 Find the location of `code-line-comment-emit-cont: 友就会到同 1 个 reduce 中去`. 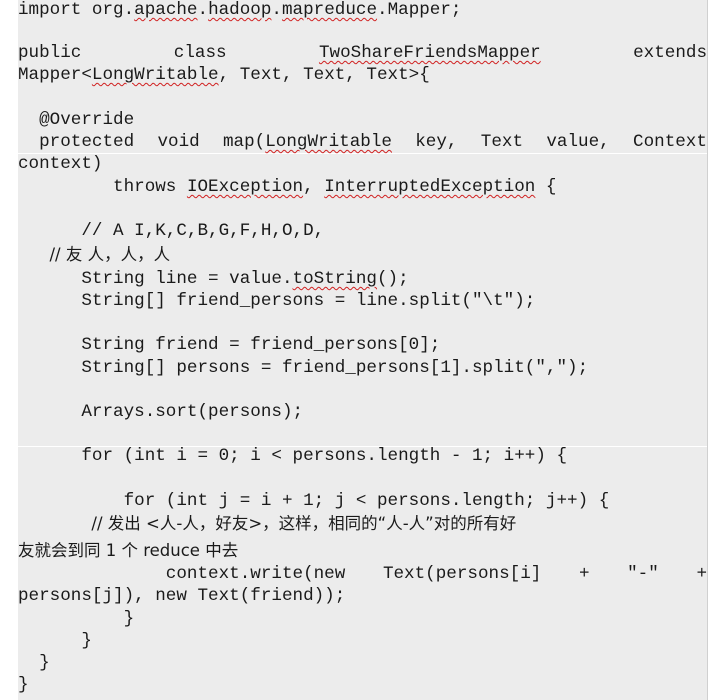

code-line-comment-emit-cont: 友就会到同 1 个 reduce 中去 is located at coordinates (128, 550).